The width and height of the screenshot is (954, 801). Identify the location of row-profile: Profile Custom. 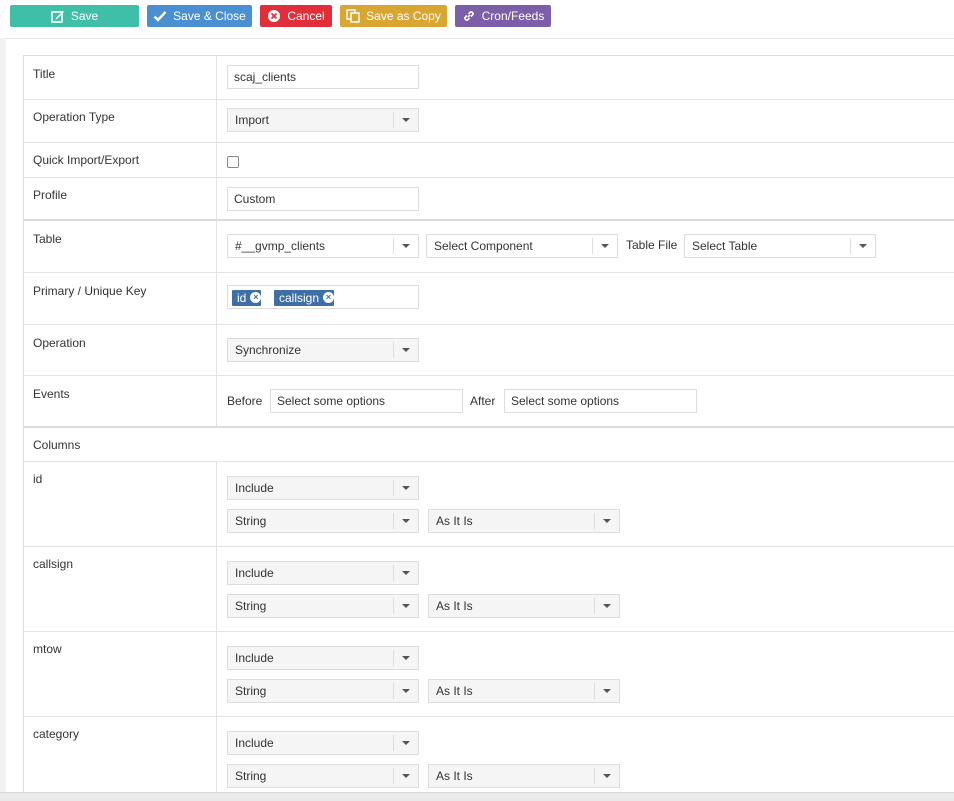
(489, 199).